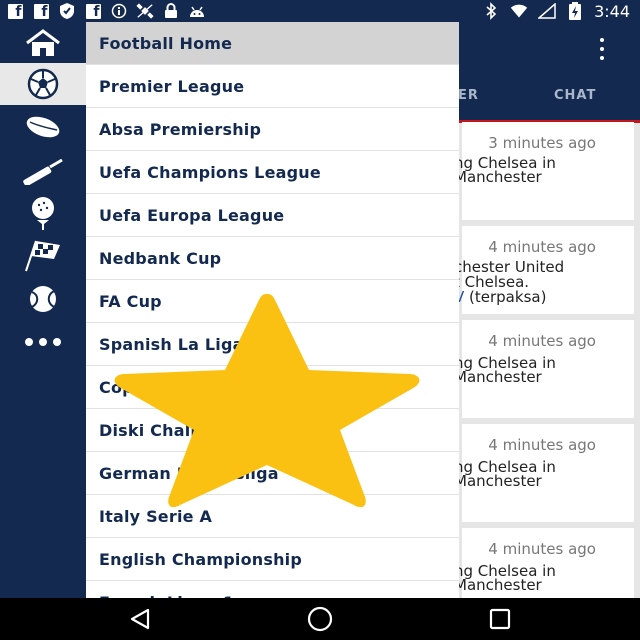 This screenshot has width=640, height=640. I want to click on tennis-ball-icon, so click(43, 299).